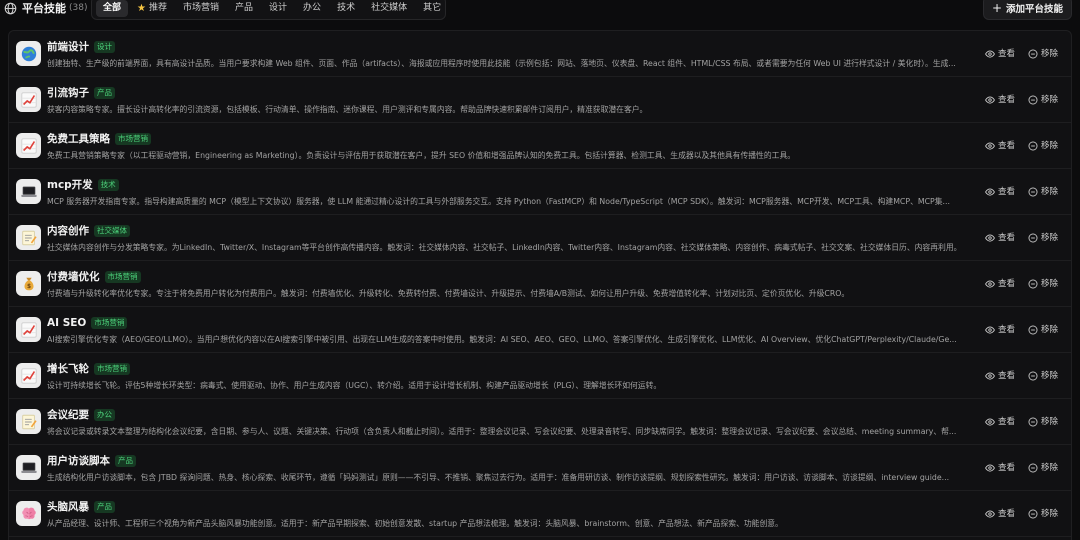 The image size is (1080, 540). Describe the element at coordinates (78, 461) in the screenshot. I see `skill-name: 用户访谈脚本` at that location.